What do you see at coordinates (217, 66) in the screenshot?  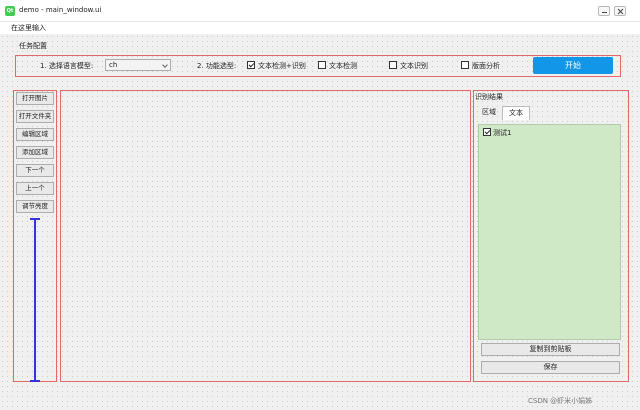 I see `feature-label: 2. 功能选型:` at bounding box center [217, 66].